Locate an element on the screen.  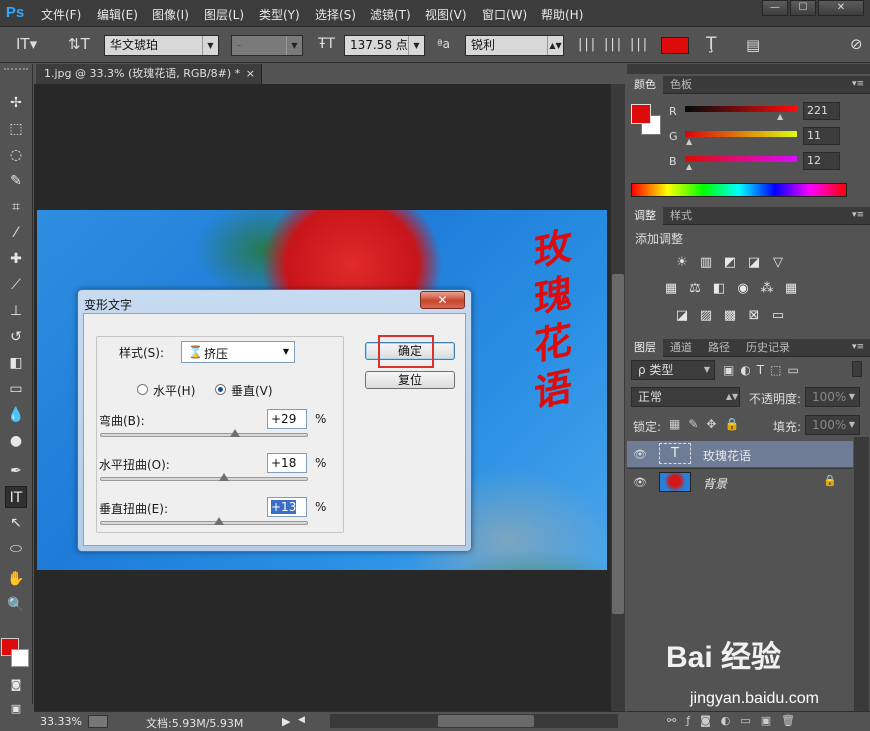
cancel-icon: ⊘ is located at coordinates (856, 44).